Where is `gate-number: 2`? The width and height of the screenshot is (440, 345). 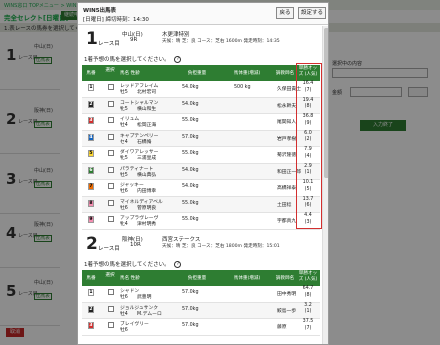 gate-number: 2 is located at coordinates (91, 309).